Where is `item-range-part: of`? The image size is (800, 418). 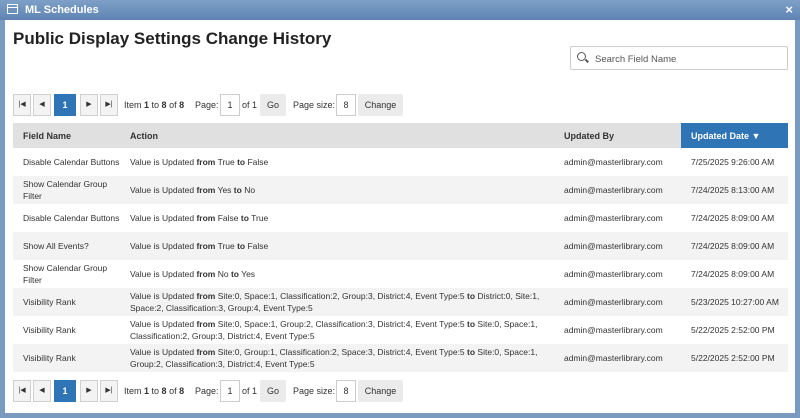
item-range-part: of is located at coordinates (173, 105).